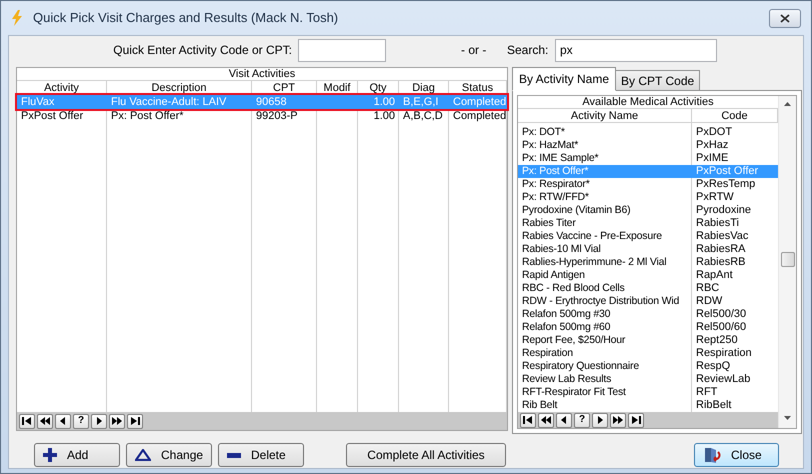 The height and width of the screenshot is (474, 812). Describe the element at coordinates (648, 392) in the screenshot. I see `list-row: RFT-Respirator Fit Test RFT` at that location.